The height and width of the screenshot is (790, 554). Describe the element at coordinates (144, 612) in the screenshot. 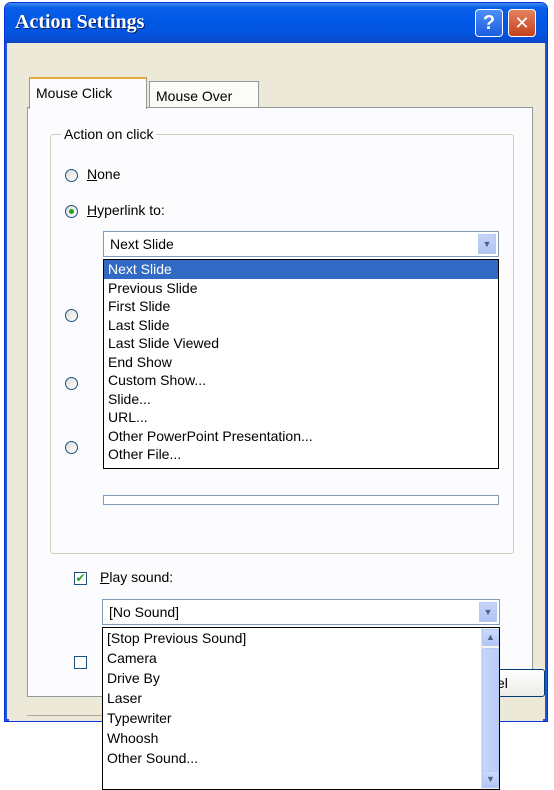

I see `sound-select-value: [No Sound]` at that location.